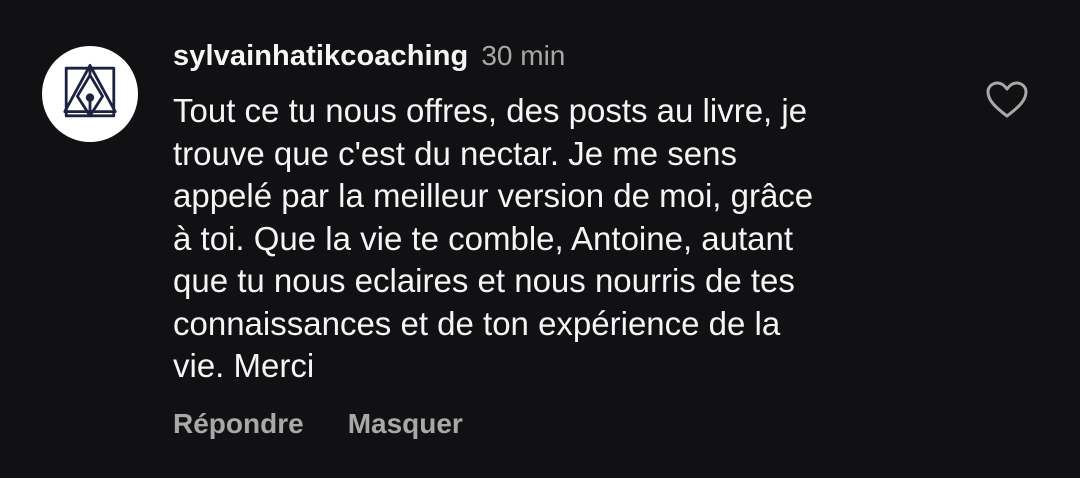 This screenshot has width=1080, height=478. I want to click on heart-outline-icon, so click(1007, 102).